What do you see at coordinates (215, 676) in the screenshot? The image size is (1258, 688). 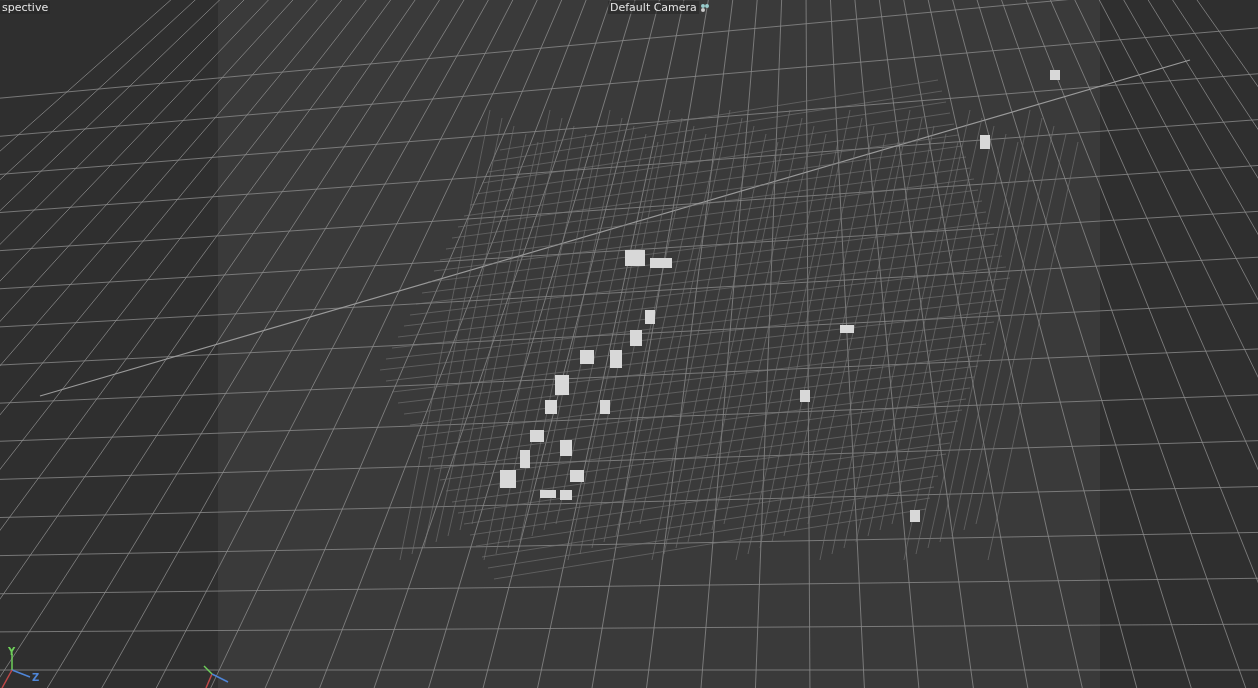 I see `axis-gizmo-icon` at bounding box center [215, 676].